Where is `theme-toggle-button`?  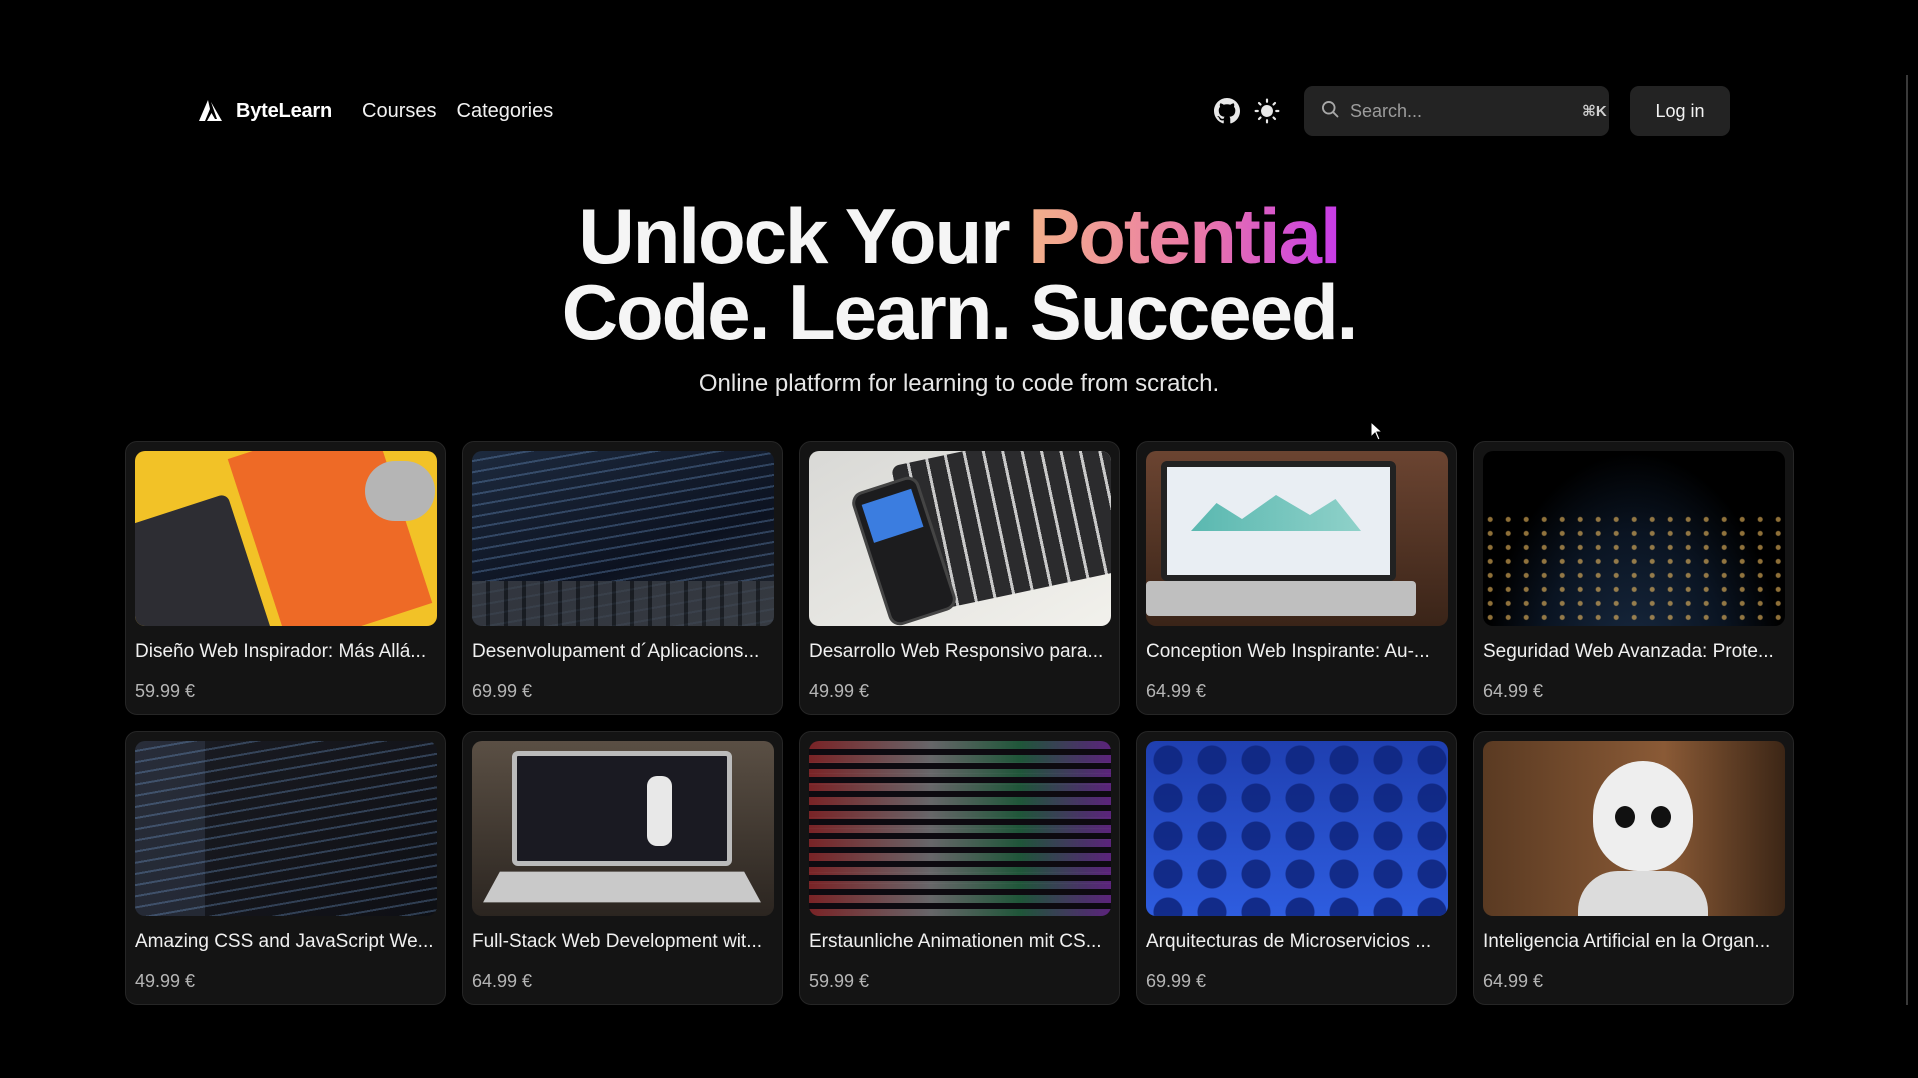 theme-toggle-button is located at coordinates (1267, 111).